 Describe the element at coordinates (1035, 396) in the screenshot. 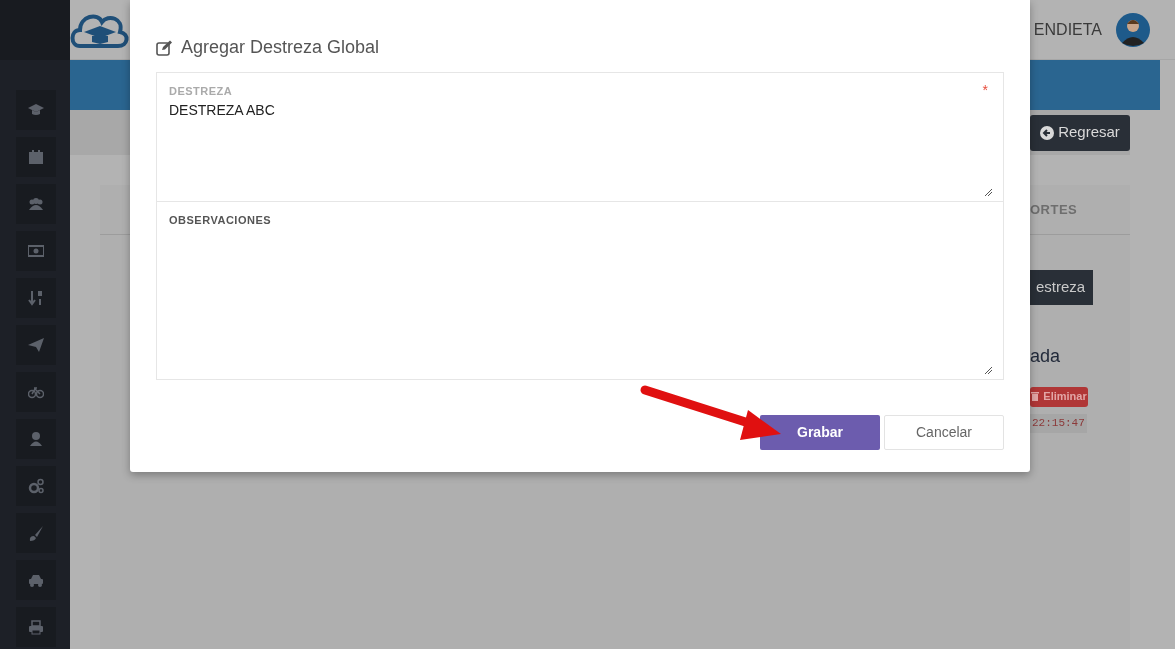

I see `trash-icon` at that location.